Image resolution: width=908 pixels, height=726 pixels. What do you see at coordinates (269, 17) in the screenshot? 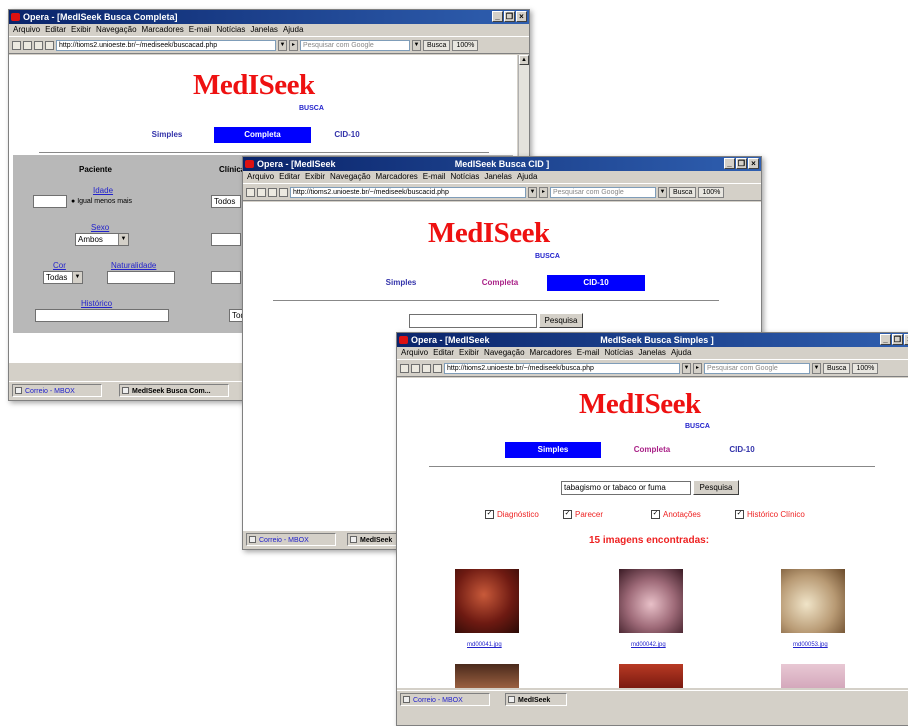
I see `title-bar: Opera - [MedISeek Busca Completa] _ ❐ ×` at bounding box center [269, 17].